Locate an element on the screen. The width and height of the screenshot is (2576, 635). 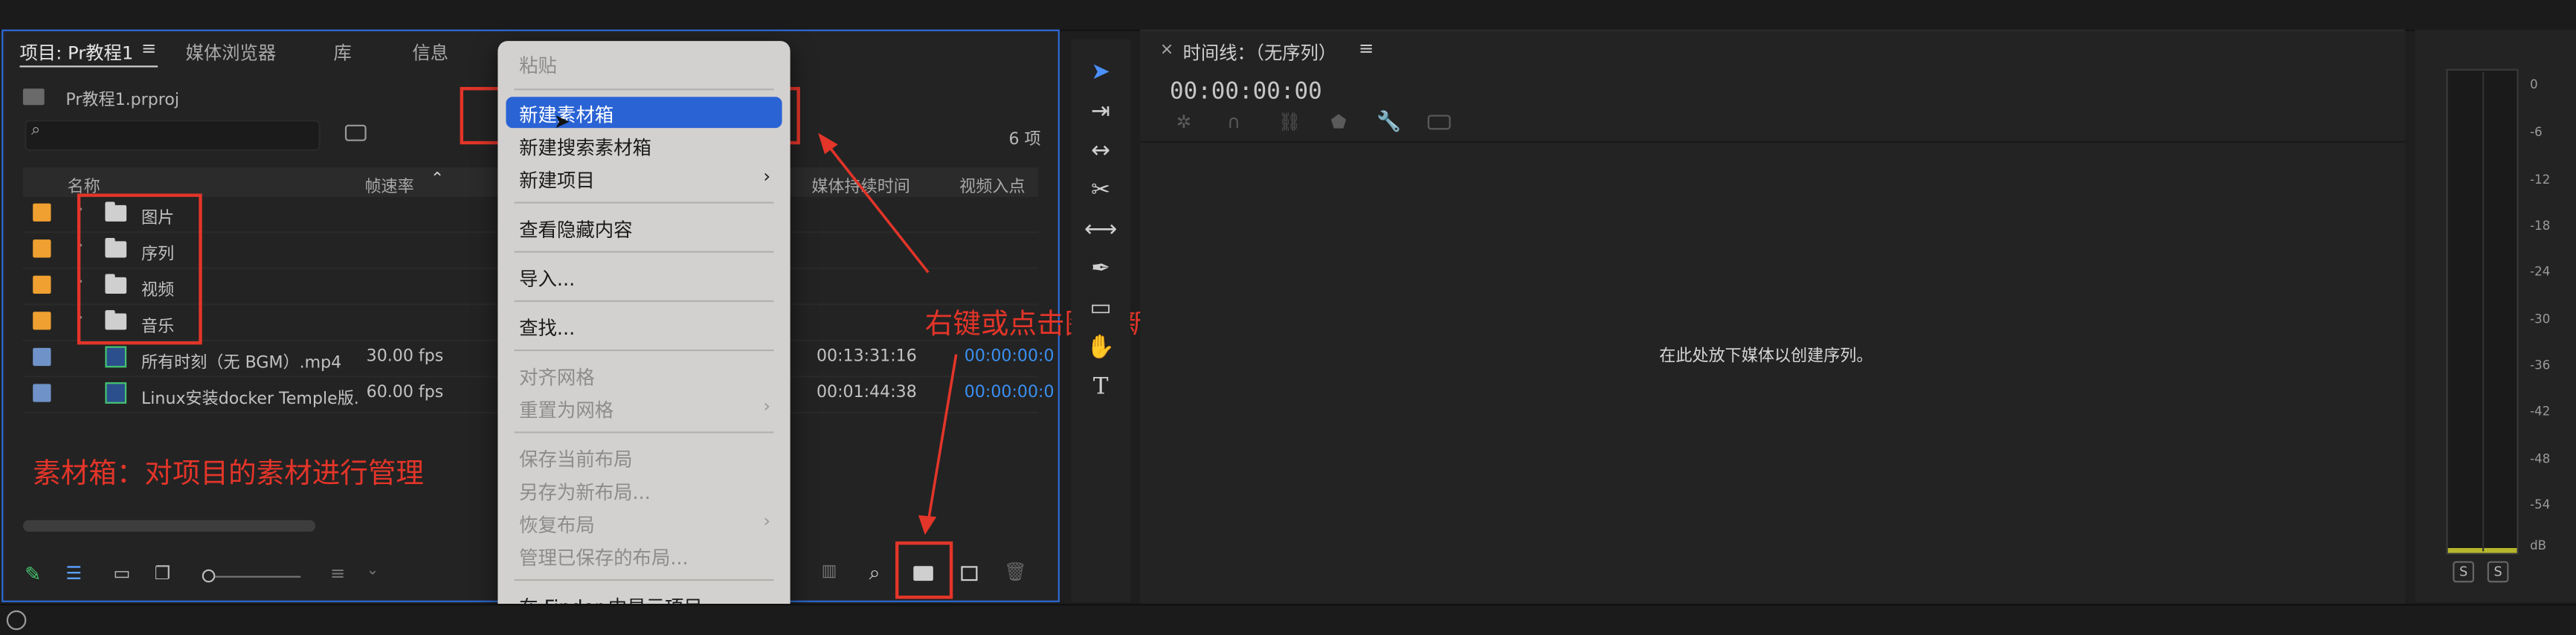
meter-scale-label: -12 is located at coordinates (2540, 180).